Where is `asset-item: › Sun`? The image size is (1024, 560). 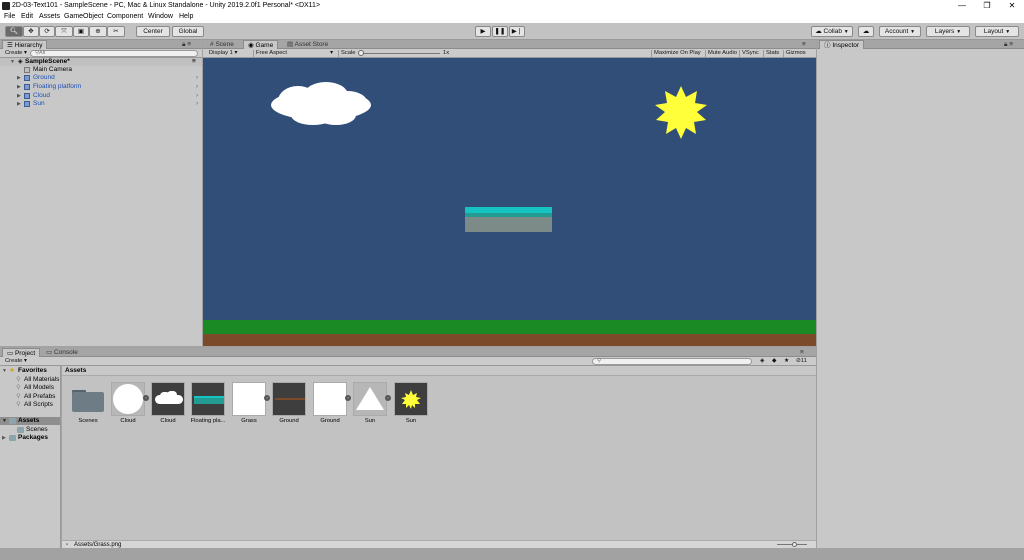 asset-item: › Sun is located at coordinates (372, 403).